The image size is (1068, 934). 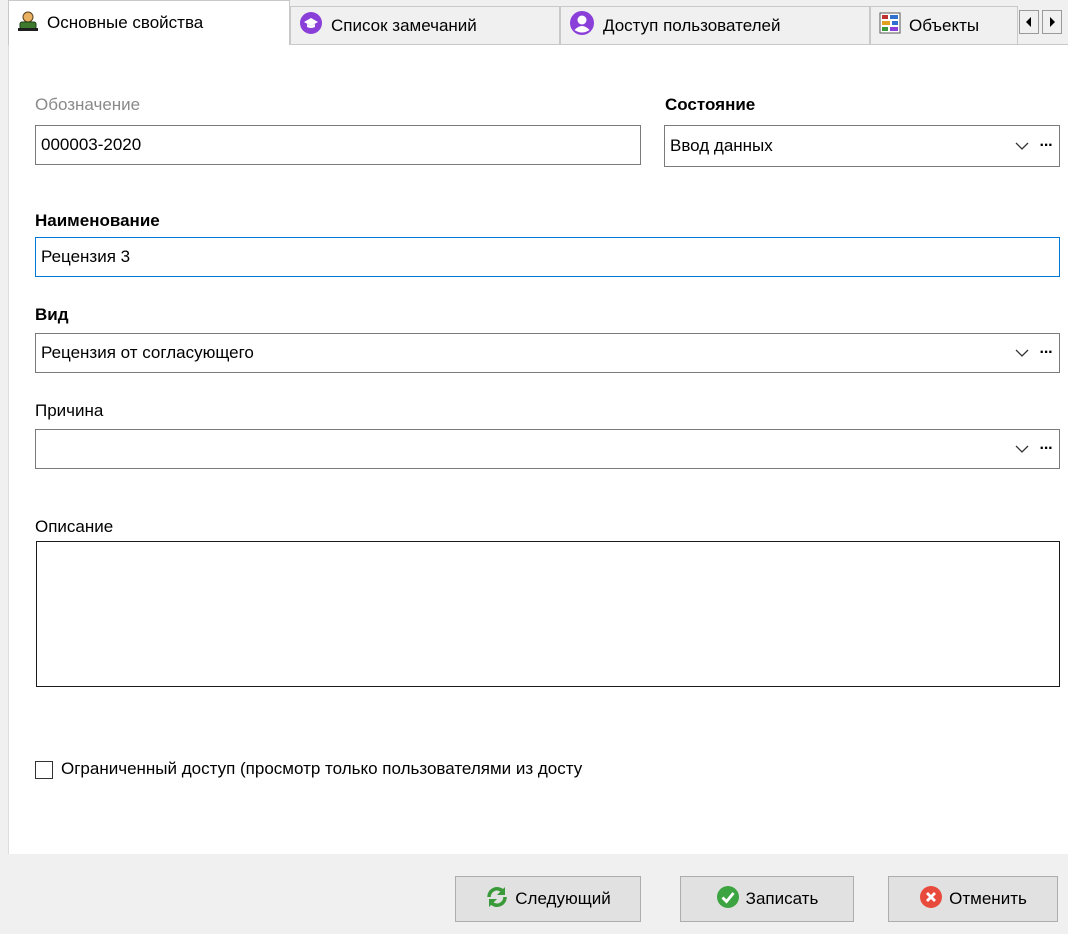 I want to click on arrow-left-icon, so click(x=1028, y=22).